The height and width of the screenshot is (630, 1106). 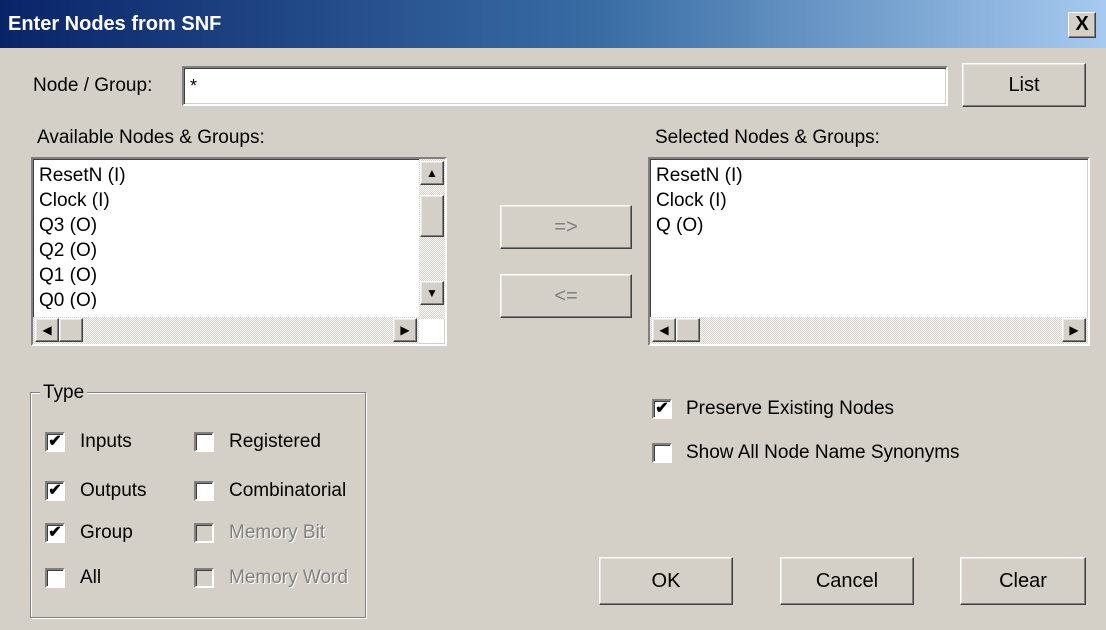 I want to click on list-item: Q1 (O), so click(x=223, y=275).